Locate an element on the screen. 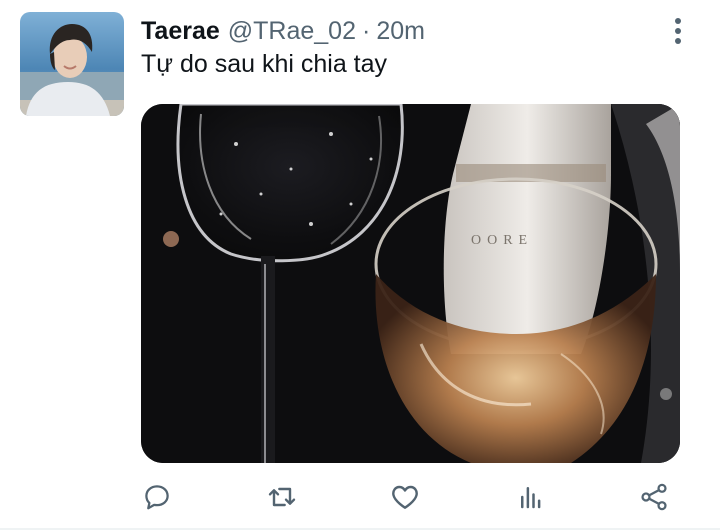 The height and width of the screenshot is (530, 720). display-name: Taerae is located at coordinates (180, 31).